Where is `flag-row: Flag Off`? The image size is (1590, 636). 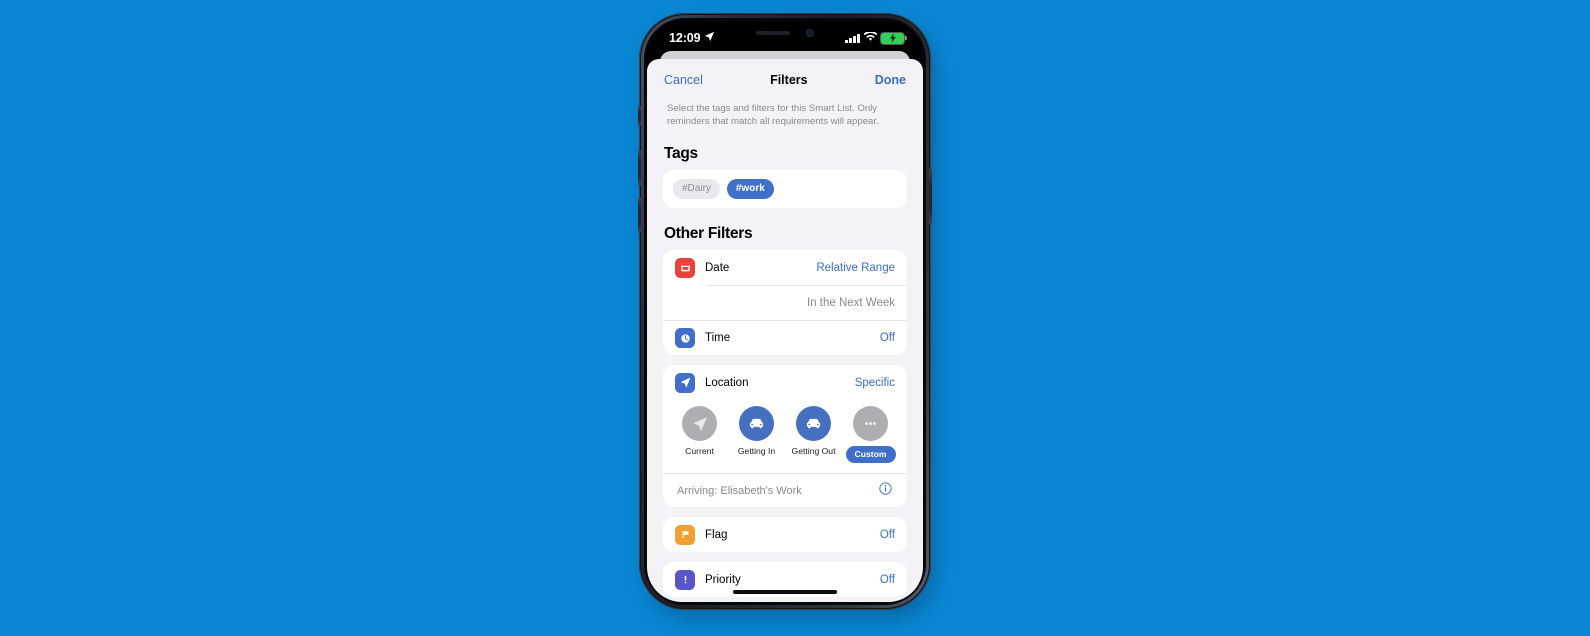
flag-row: Flag Off is located at coordinates (785, 534).